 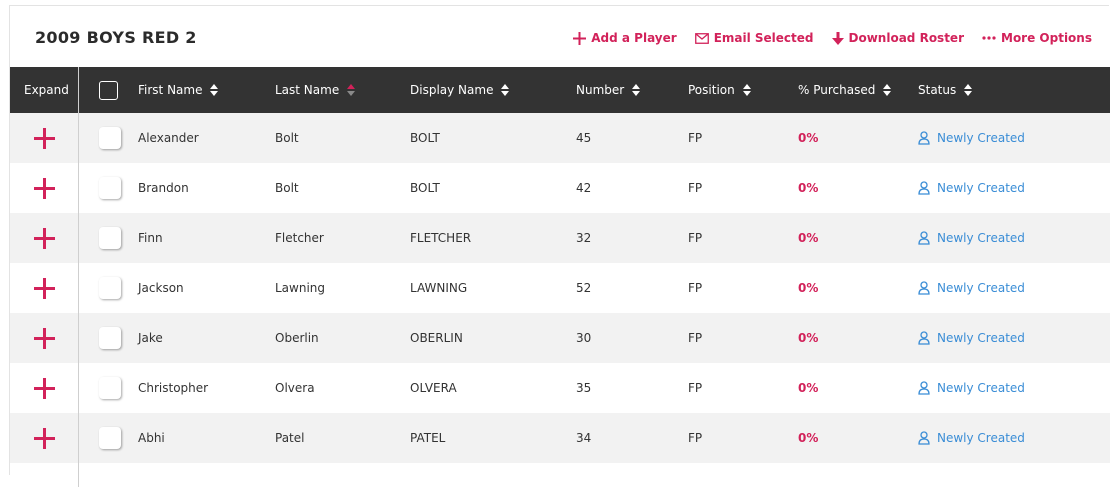 I want to click on column-display-name: Display Name, so click(x=460, y=90).